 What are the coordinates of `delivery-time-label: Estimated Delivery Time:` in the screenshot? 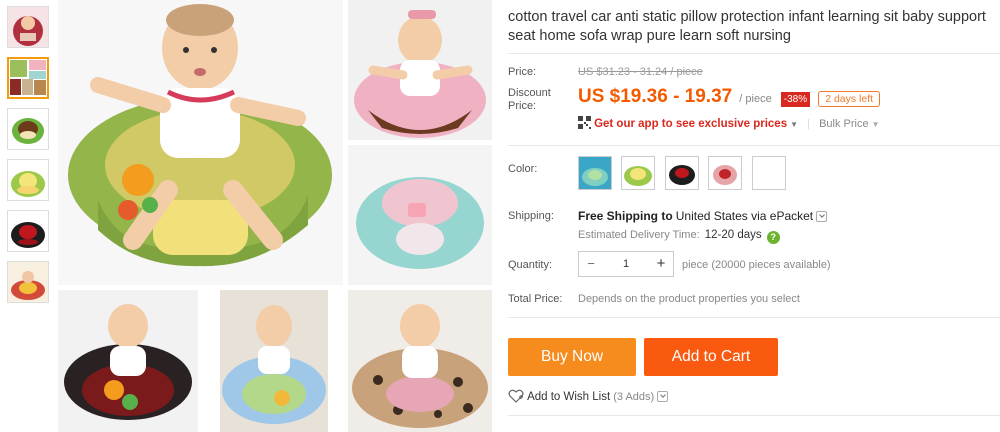 It's located at (639, 235).